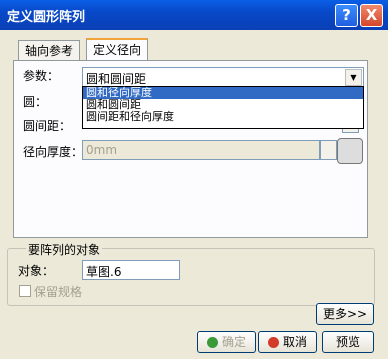 The width and height of the screenshot is (388, 359). I want to click on dropdown-list: 圆和径向厚度 圆和圆间距 圆间距和径向厚度, so click(223, 107).